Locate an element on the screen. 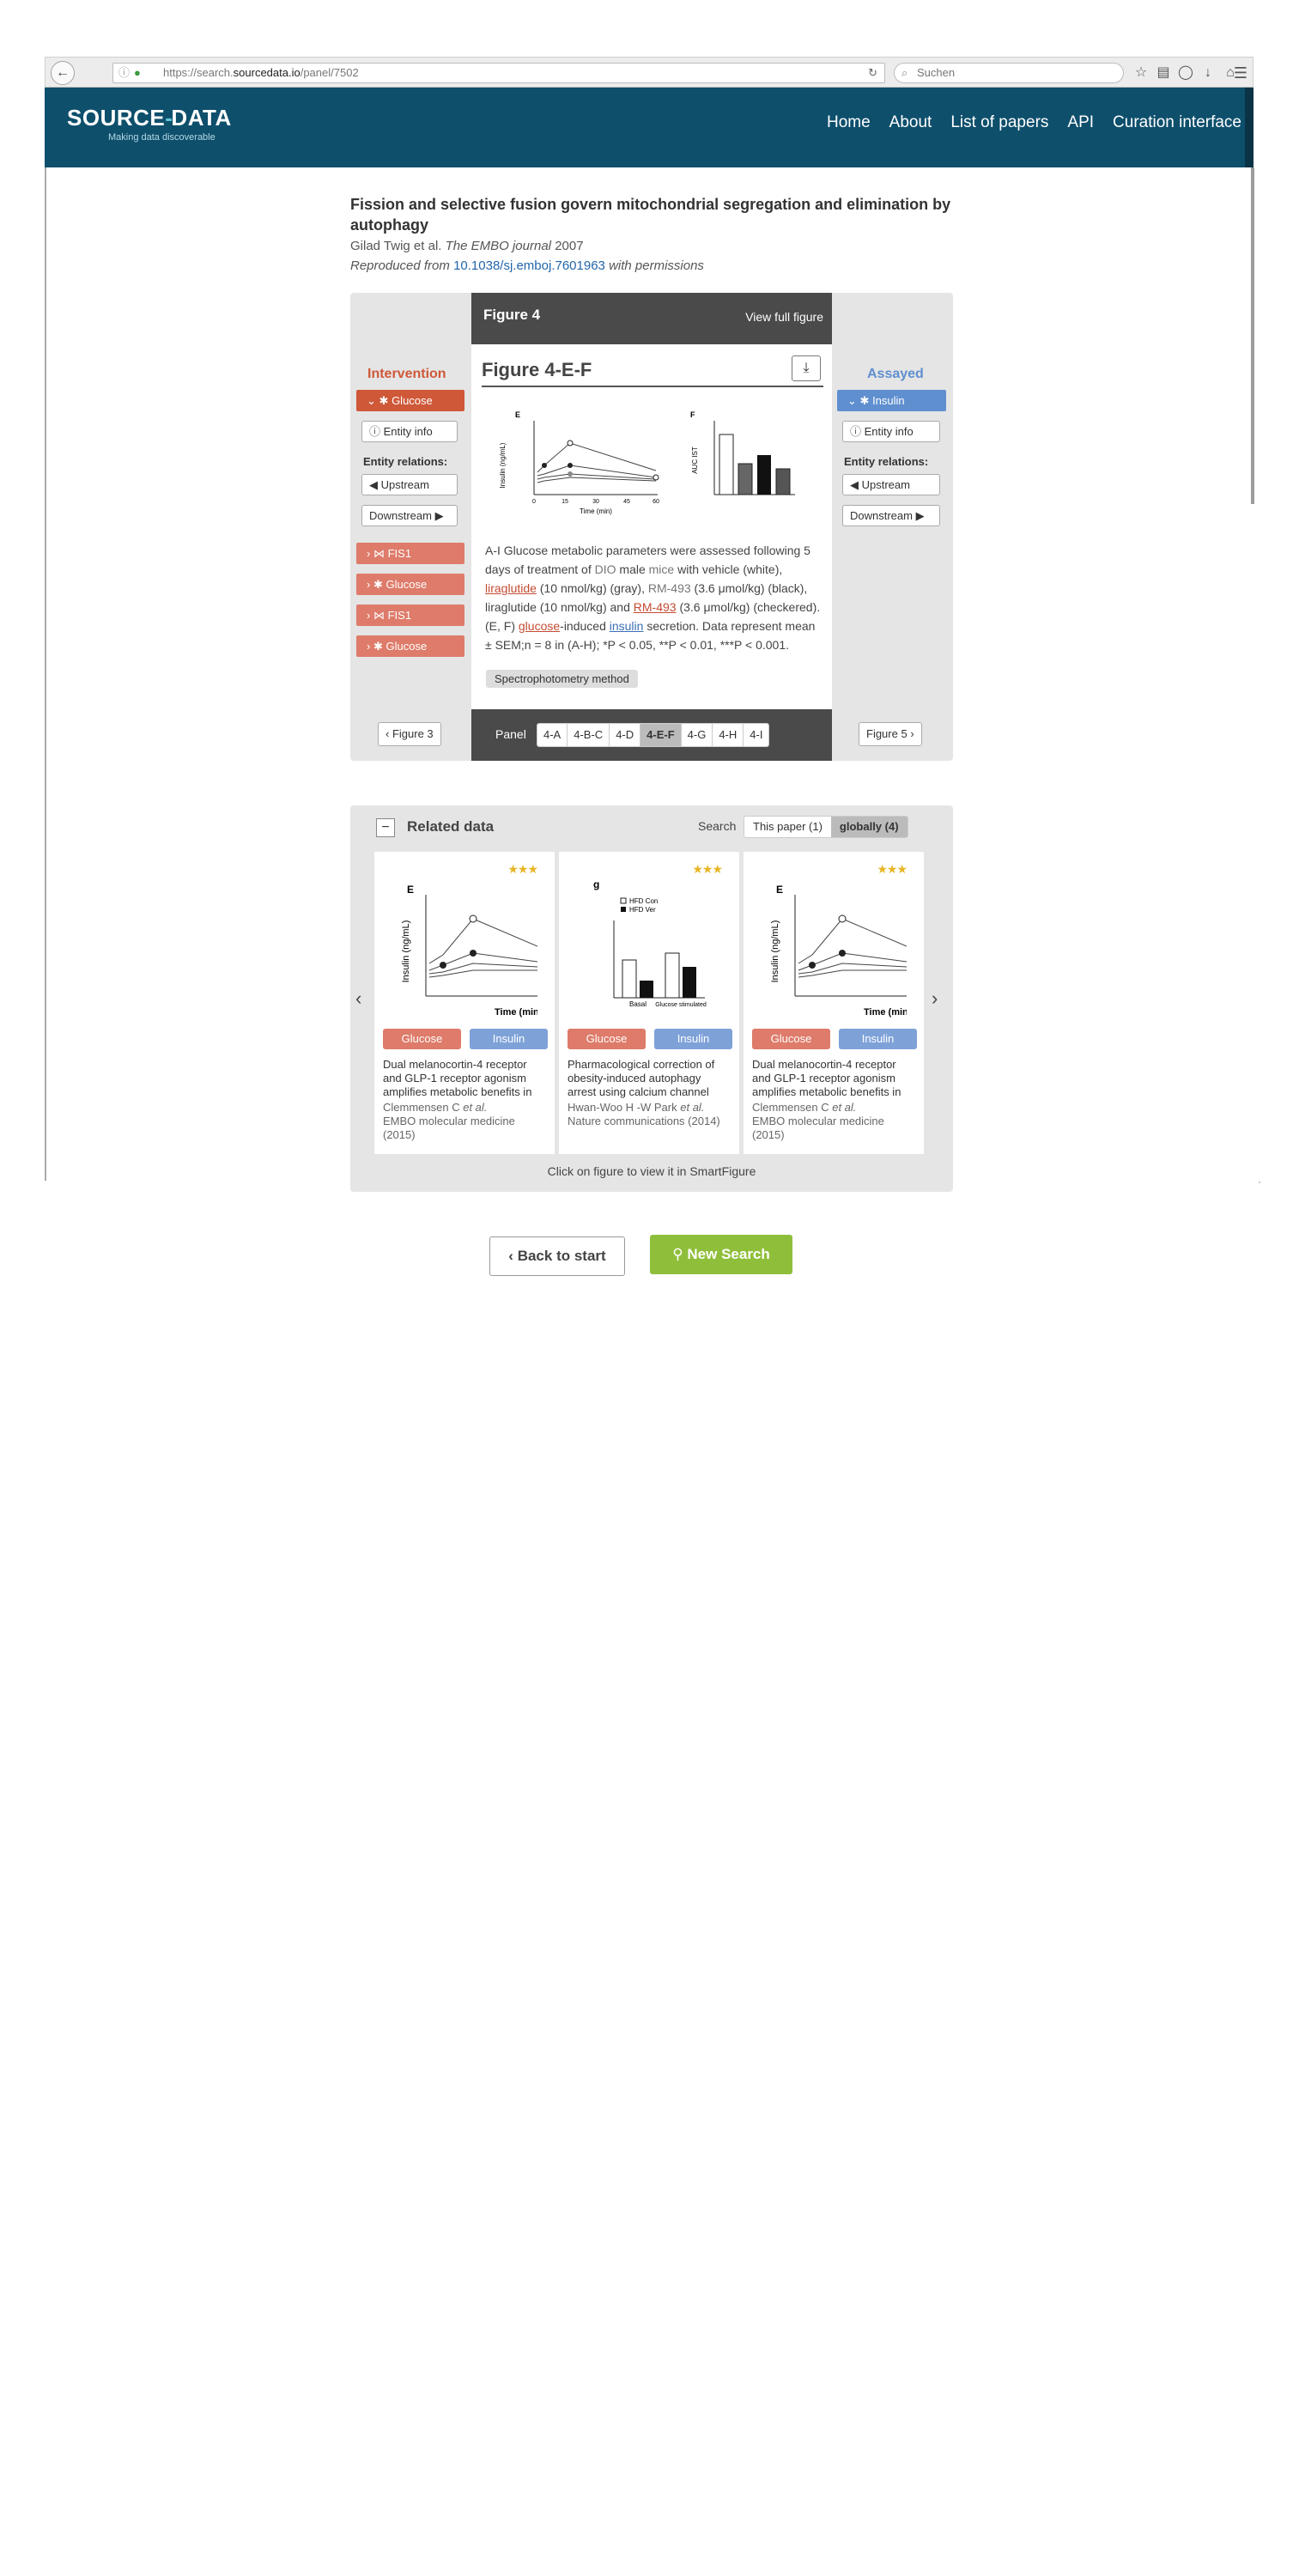 The height and width of the screenshot is (2576, 1293). carousel-prev-arrow-icon: ‹ is located at coordinates (358, 998).